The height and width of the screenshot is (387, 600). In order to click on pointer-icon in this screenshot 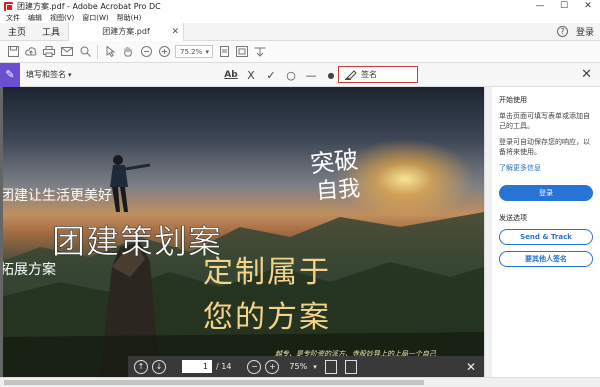, I will do `click(110, 52)`.